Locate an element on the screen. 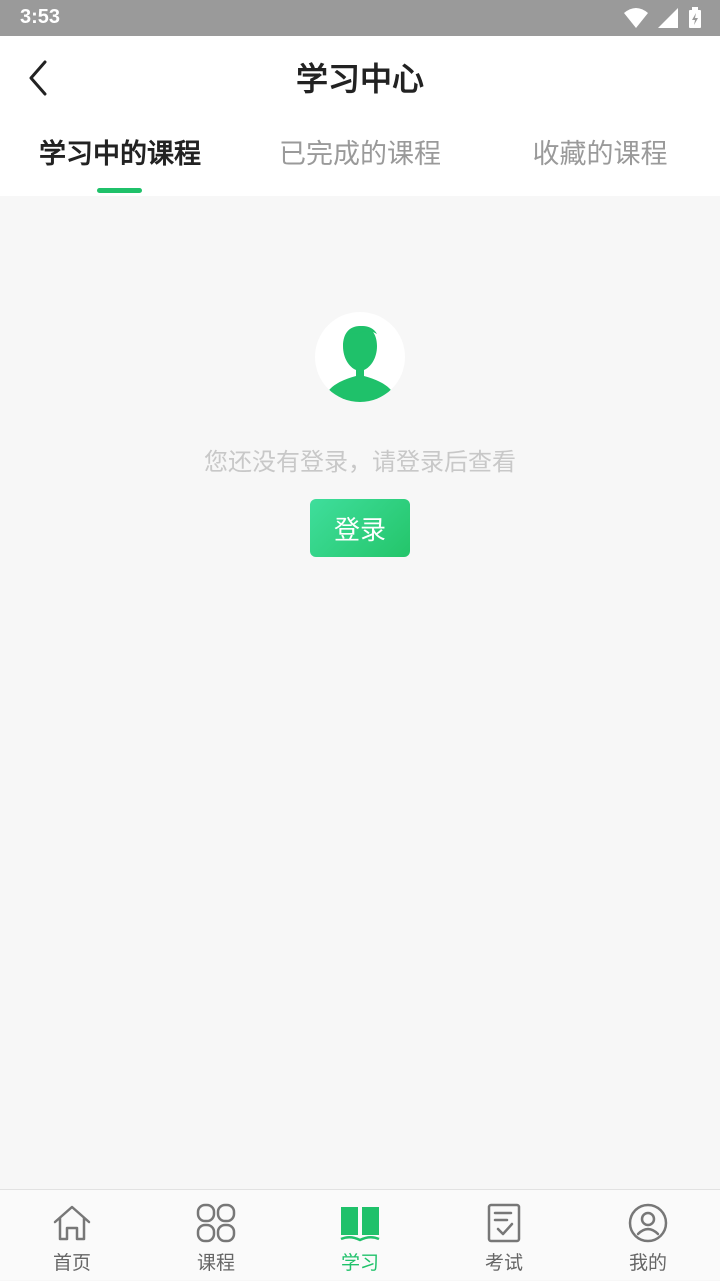 This screenshot has height=1281, width=720. app-header: 学习中心 学习中的课程 已完成的课程 收藏的课程 is located at coordinates (360, 116).